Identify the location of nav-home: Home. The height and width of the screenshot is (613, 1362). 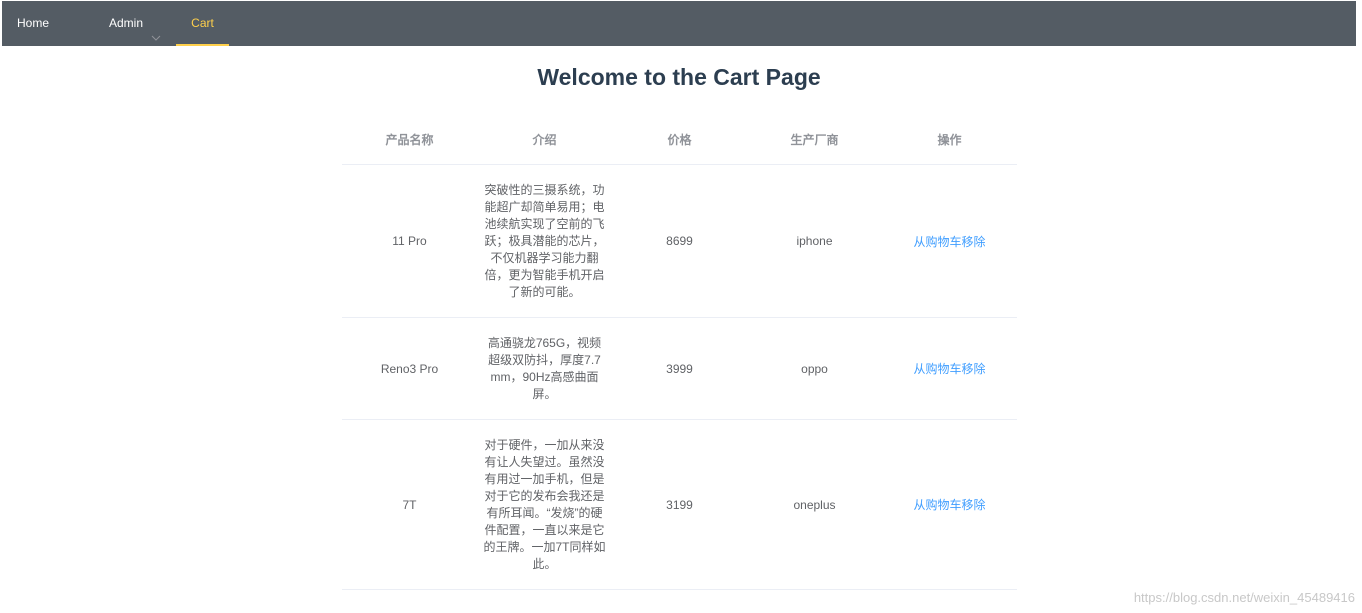
(33, 23).